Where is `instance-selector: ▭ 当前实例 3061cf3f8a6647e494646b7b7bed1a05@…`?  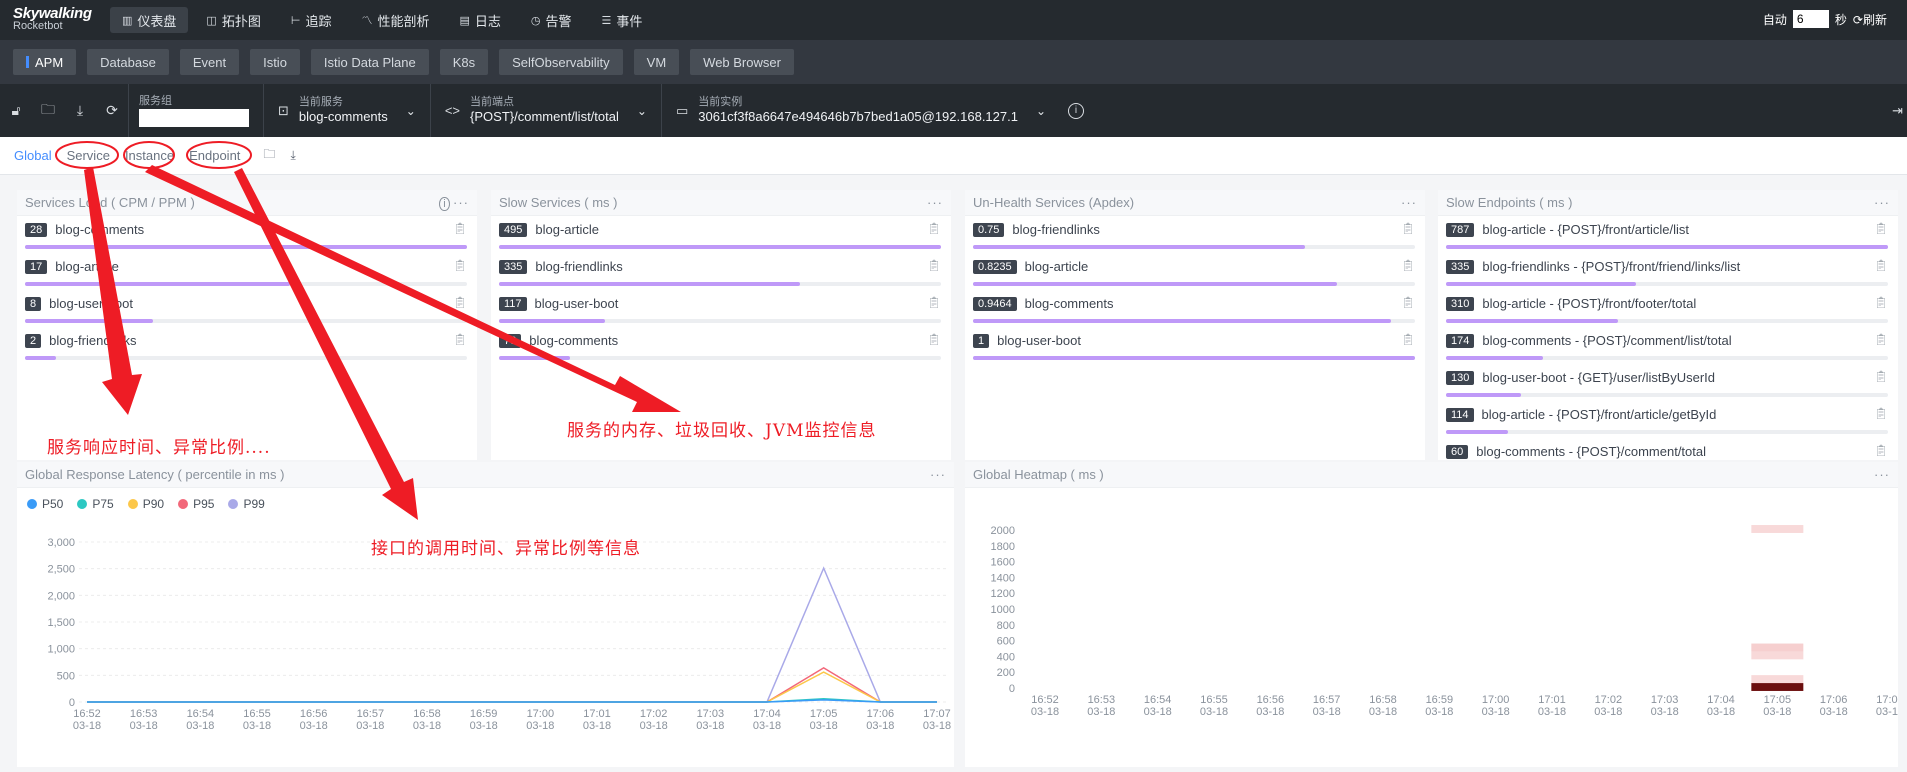
instance-selector: ▭ 当前实例 3061cf3f8a6647e494646b7b7bed1a05@… is located at coordinates (879, 110).